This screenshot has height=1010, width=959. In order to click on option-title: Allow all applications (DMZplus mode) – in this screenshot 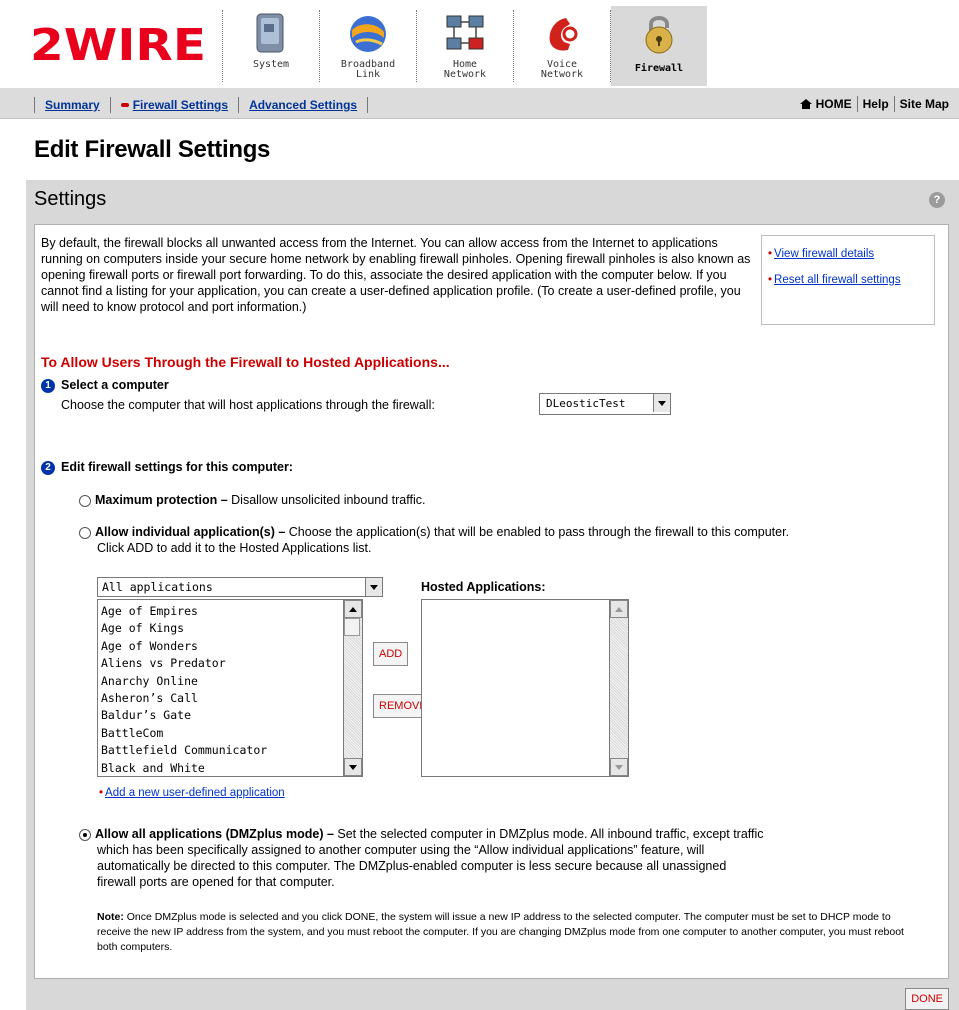, I will do `click(214, 834)`.